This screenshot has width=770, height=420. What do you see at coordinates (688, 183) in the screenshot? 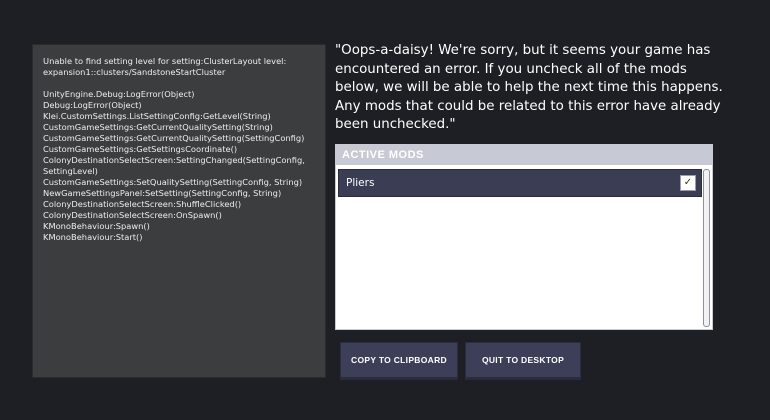
I see `mod-checkbox-pliers: ✓` at bounding box center [688, 183].